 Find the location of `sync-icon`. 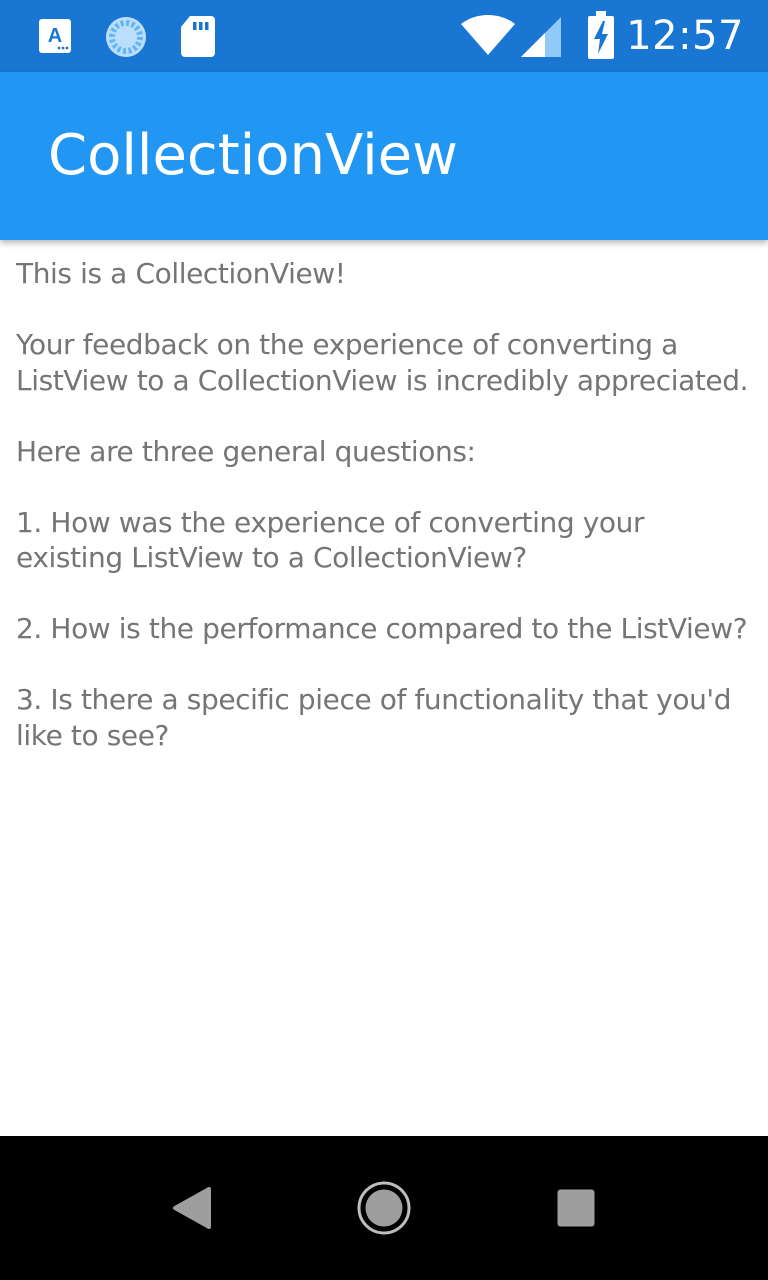

sync-icon is located at coordinates (126, 37).